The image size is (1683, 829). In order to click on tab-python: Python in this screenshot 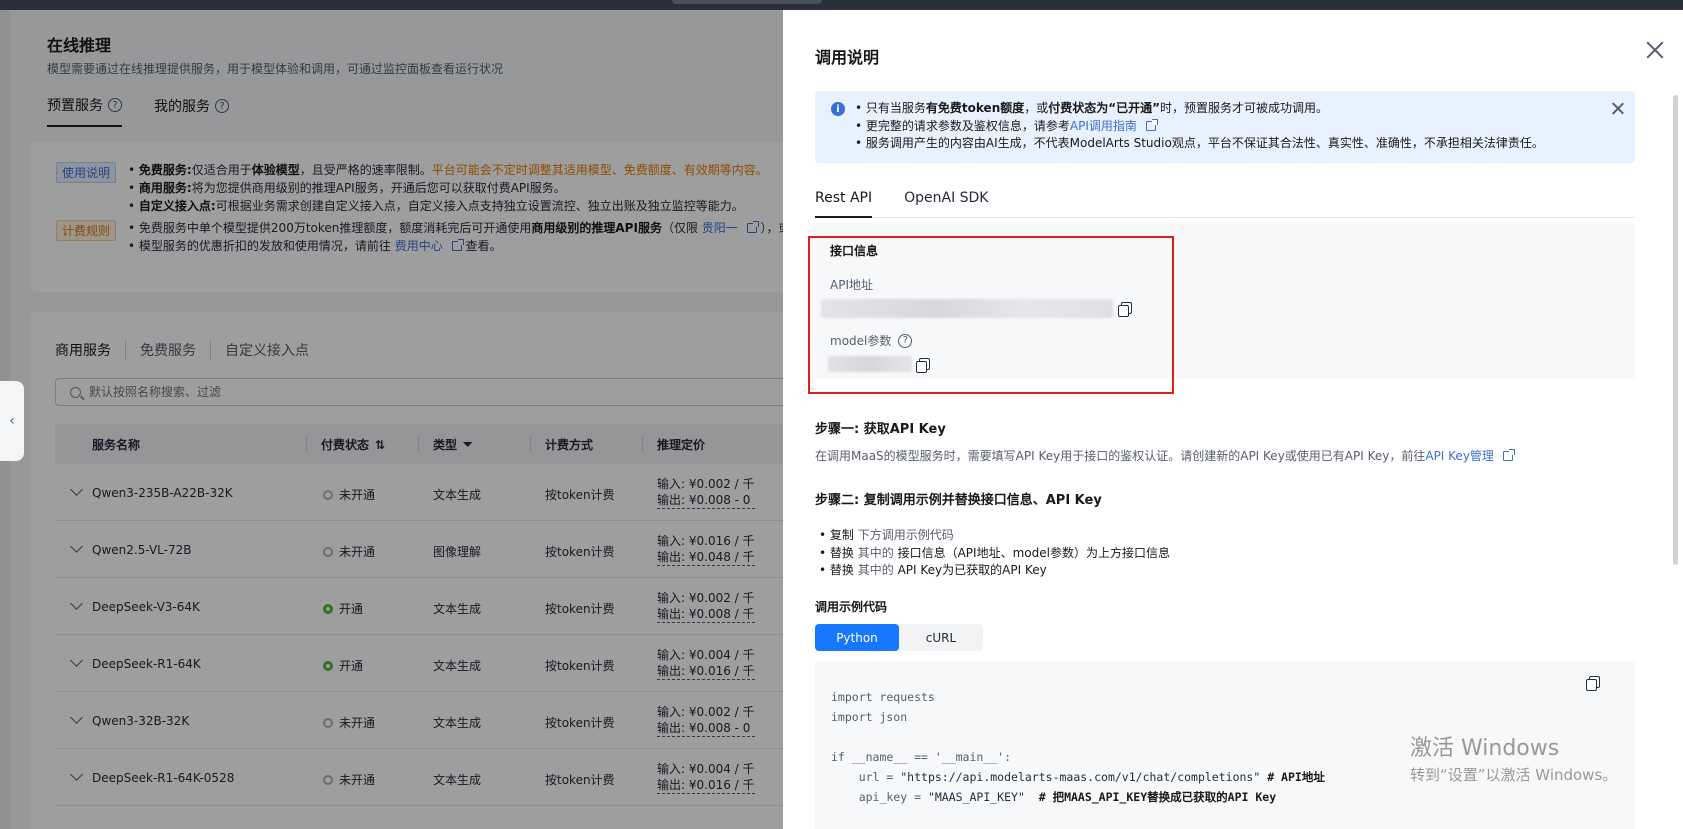, I will do `click(857, 637)`.